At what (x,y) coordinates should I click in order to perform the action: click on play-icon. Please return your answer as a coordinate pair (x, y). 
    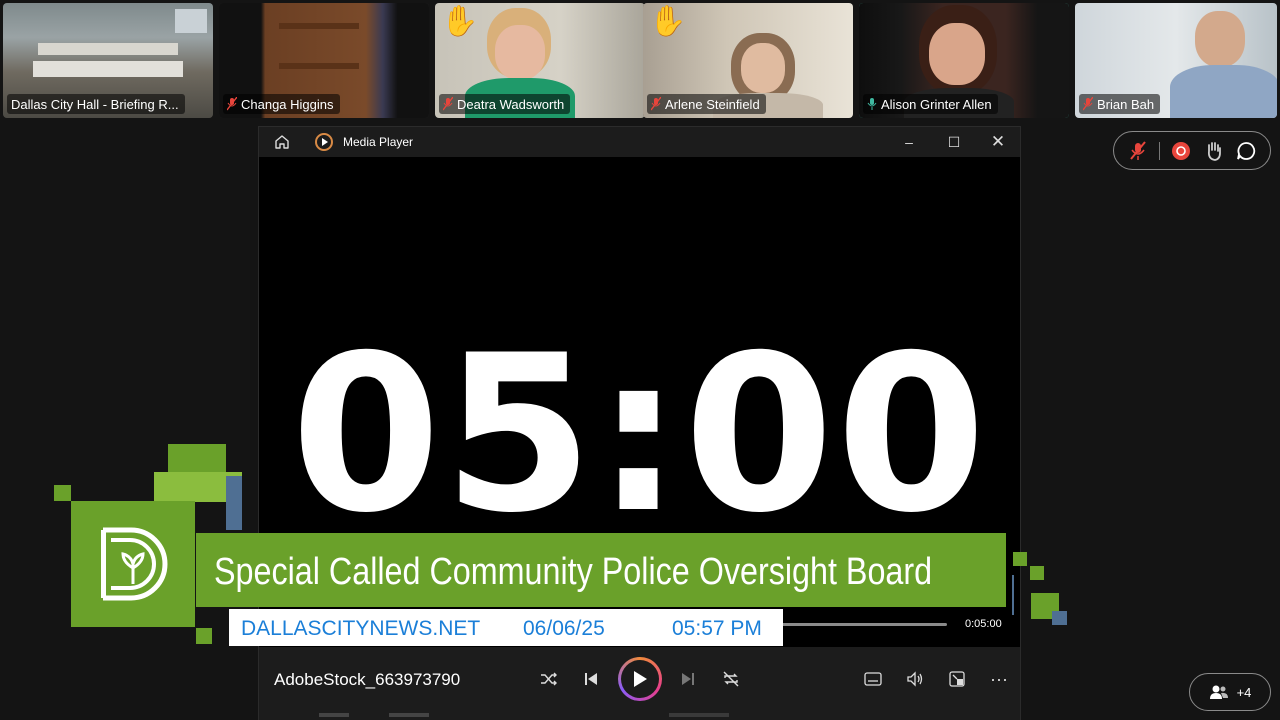
    Looking at the image, I should click on (640, 679).